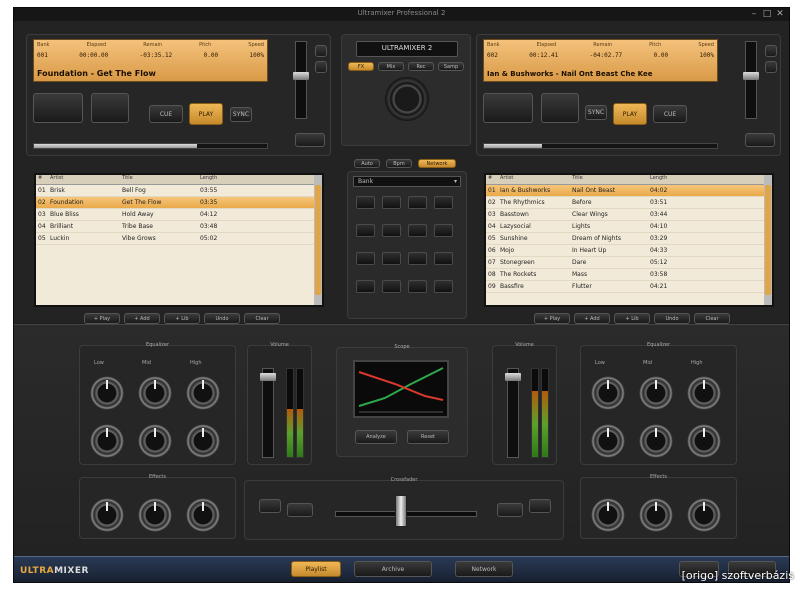  What do you see at coordinates (401, 511) in the screenshot?
I see `crossfader-handle` at bounding box center [401, 511].